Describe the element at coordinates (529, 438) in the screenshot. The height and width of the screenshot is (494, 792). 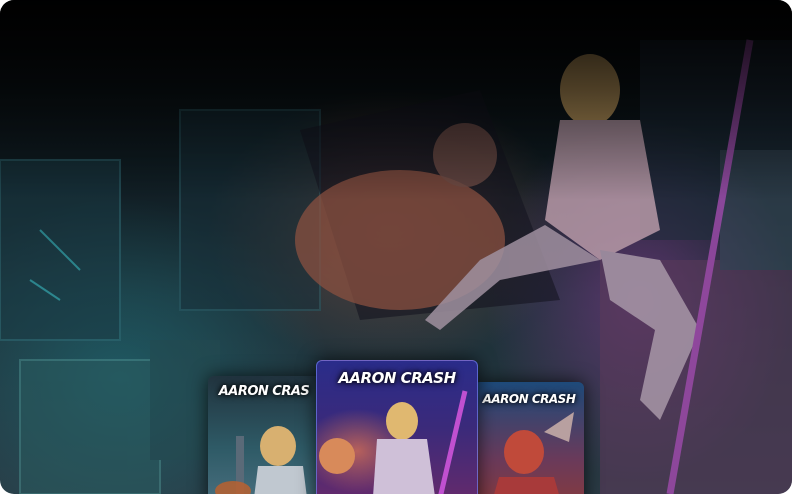
I see `game-card-right: AARON CRASH` at that location.